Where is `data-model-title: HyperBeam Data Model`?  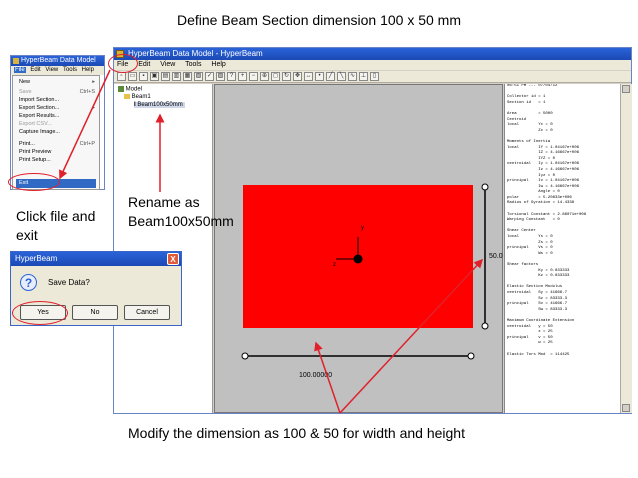
data-model-title: HyperBeam Data Model is located at coordinates (58, 60).